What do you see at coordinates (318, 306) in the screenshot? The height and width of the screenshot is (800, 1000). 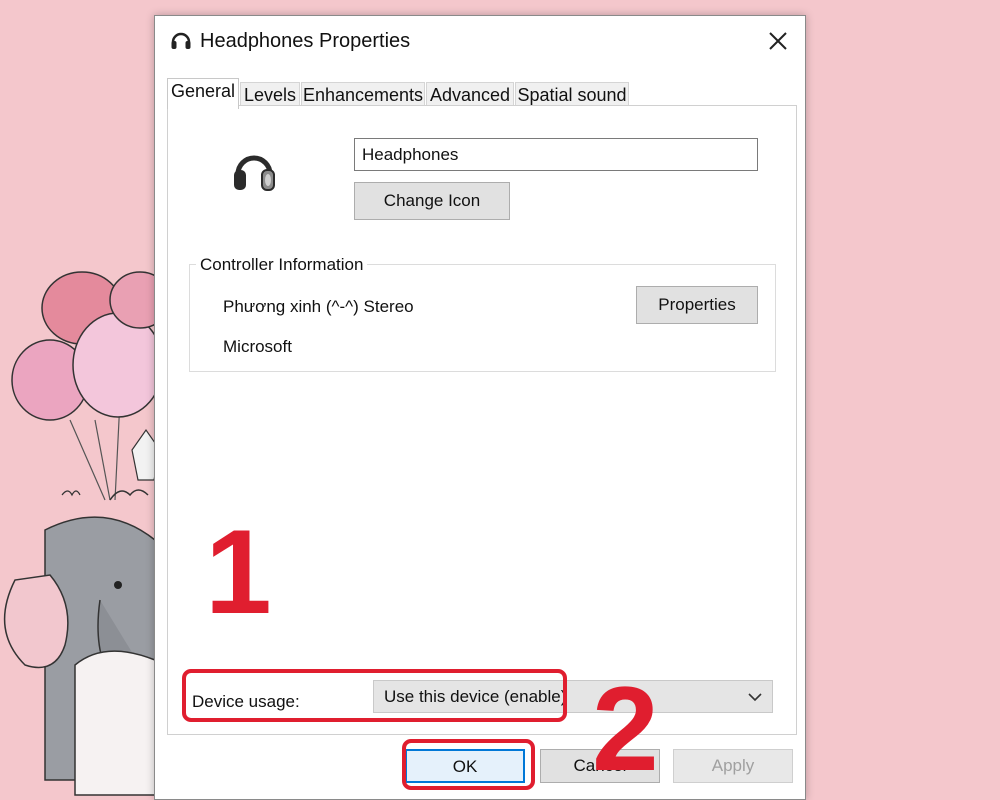 I see `controller-name: Phương xinh (^-^) Stereo` at bounding box center [318, 306].